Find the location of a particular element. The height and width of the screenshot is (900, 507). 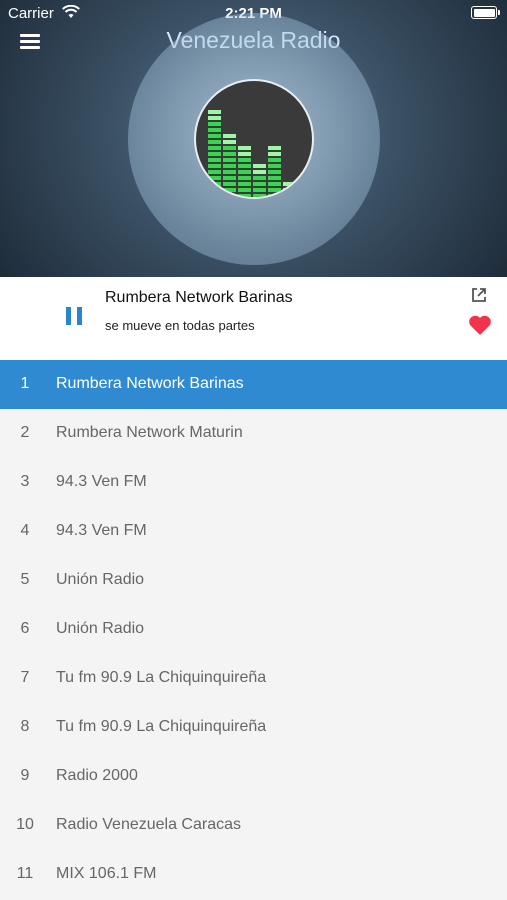

battery-icon is located at coordinates (485, 12).